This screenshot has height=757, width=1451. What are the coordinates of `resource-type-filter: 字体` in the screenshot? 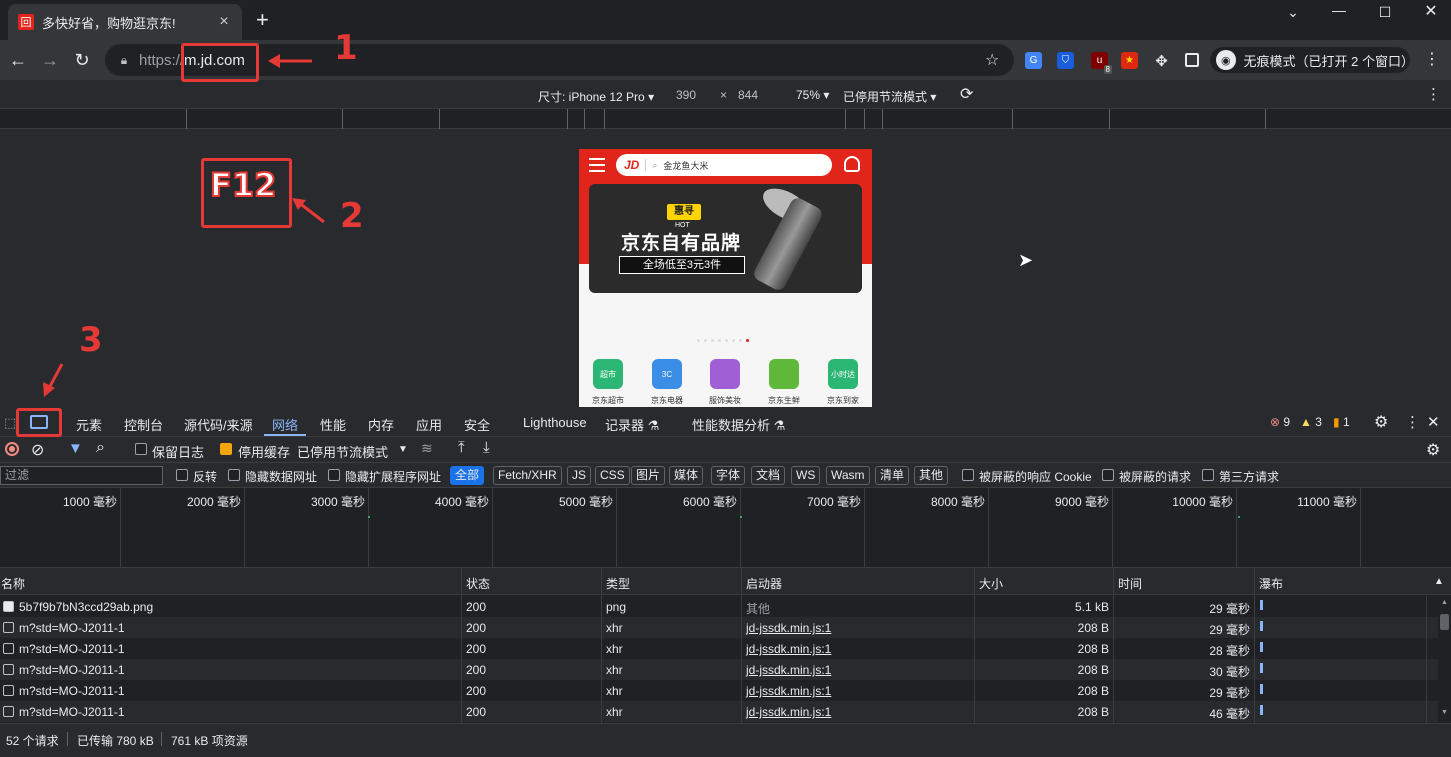 It's located at (728, 475).